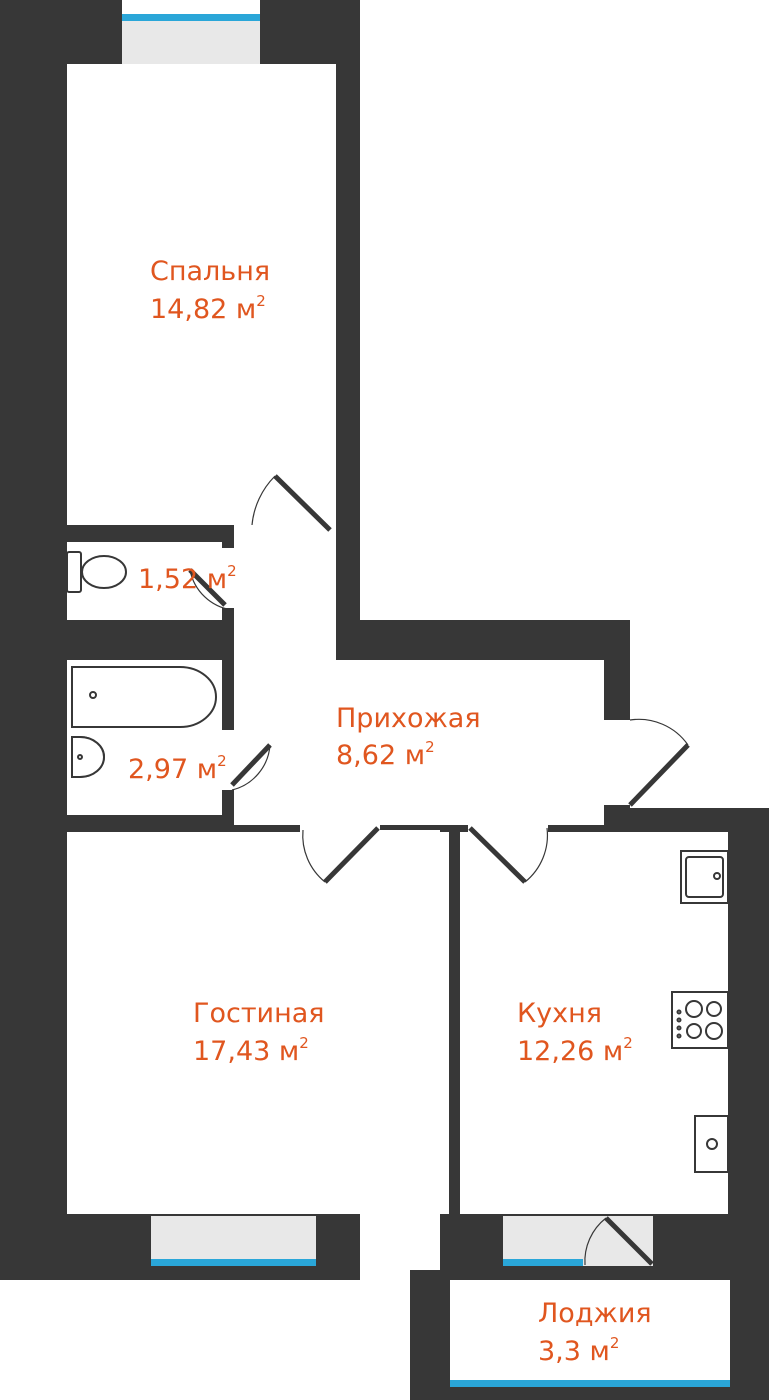 Image resolution: width=769 pixels, height=1400 pixels. What do you see at coordinates (232, 571) in the screenshot?
I see `wc-area-sup: 2` at bounding box center [232, 571].